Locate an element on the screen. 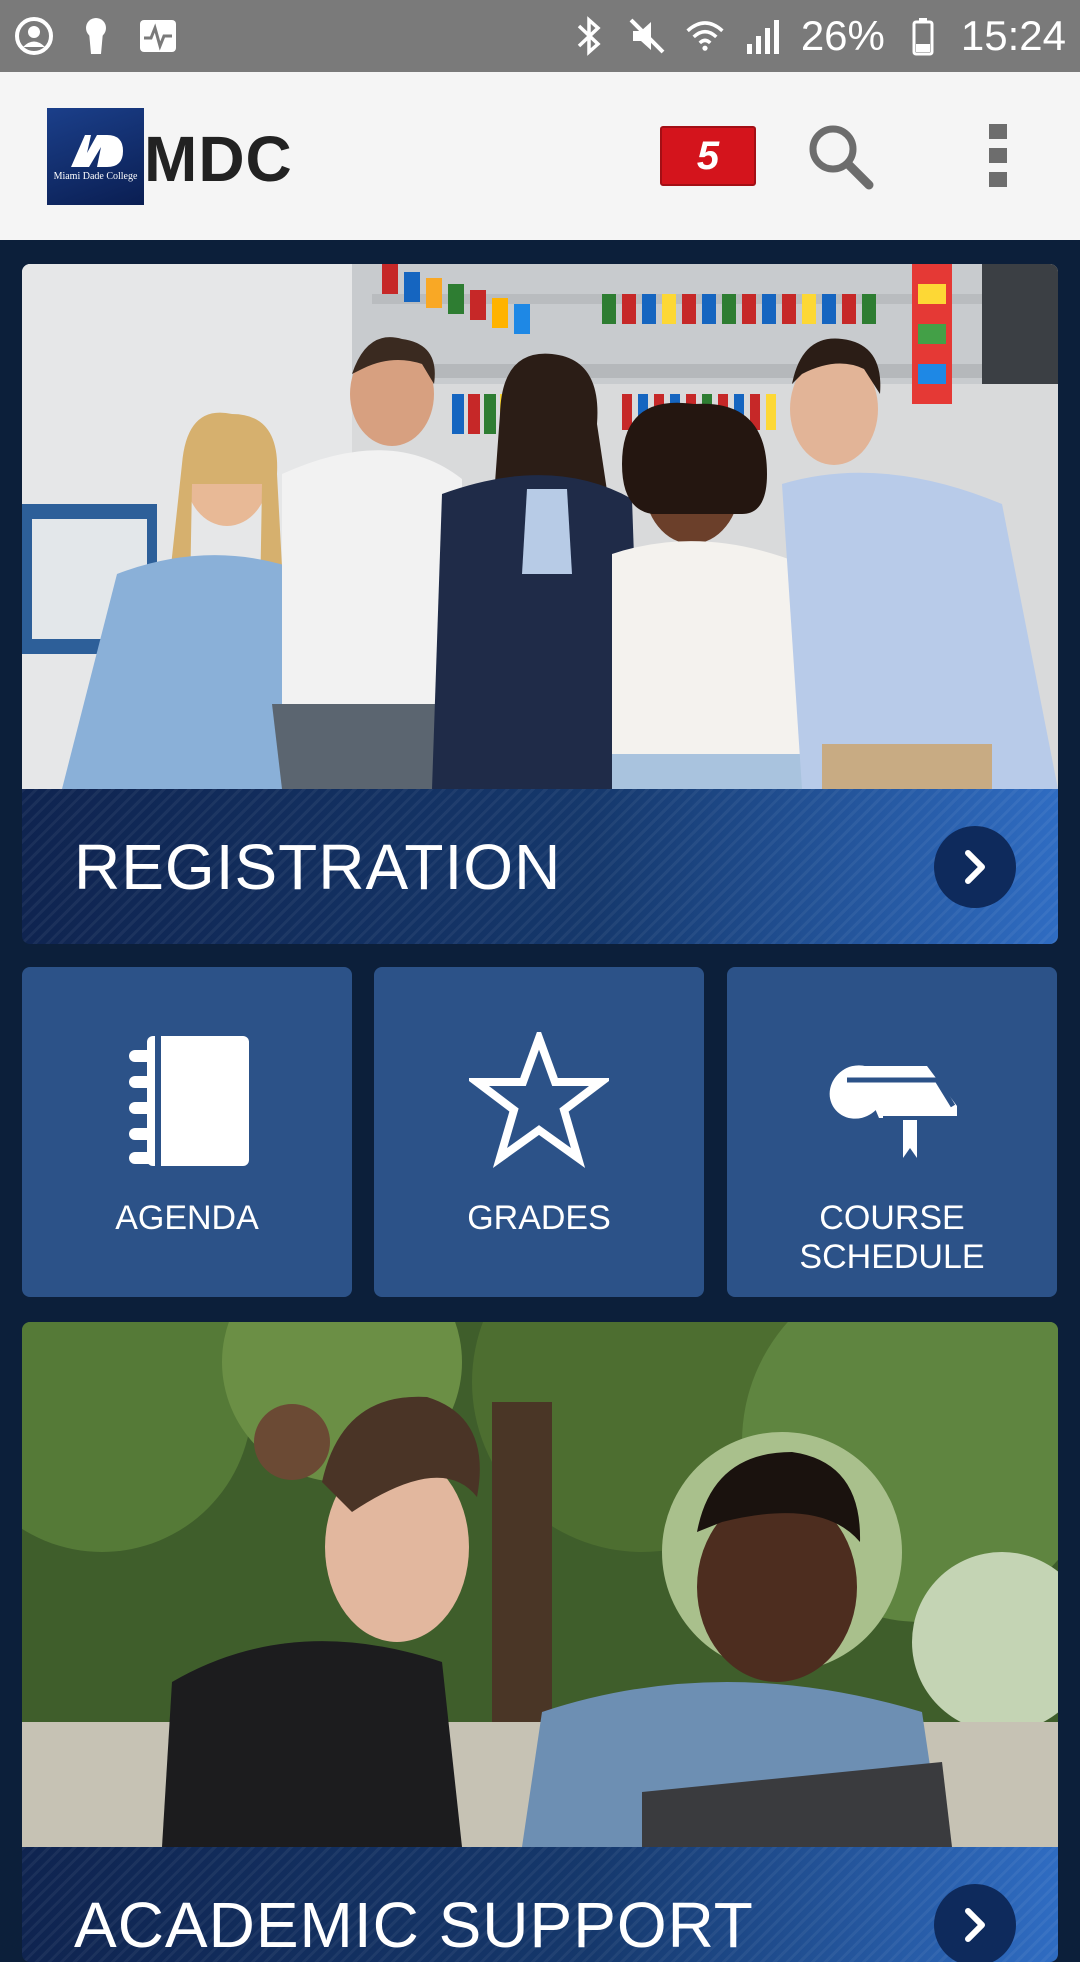 Image resolution: width=1080 pixels, height=1962 pixels. app-title: MDC is located at coordinates (218, 159).